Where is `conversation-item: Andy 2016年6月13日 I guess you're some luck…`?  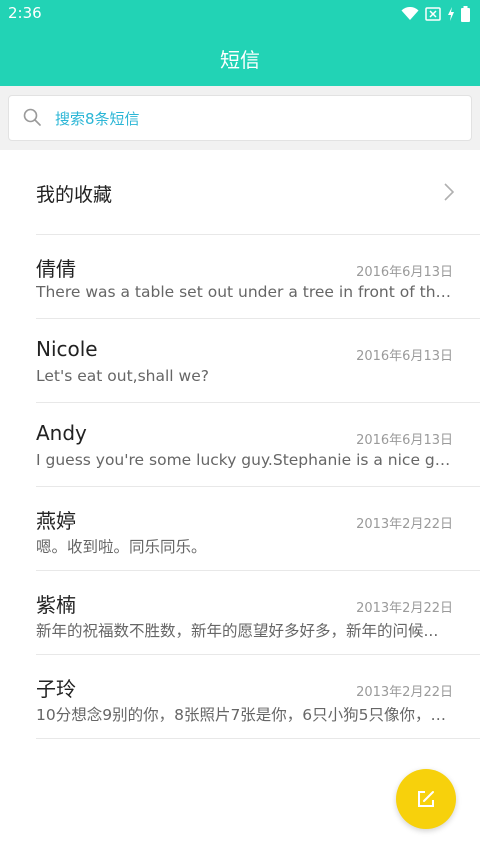 conversation-item: Andy 2016年6月13日 I guess you're some luck… is located at coordinates (258, 445).